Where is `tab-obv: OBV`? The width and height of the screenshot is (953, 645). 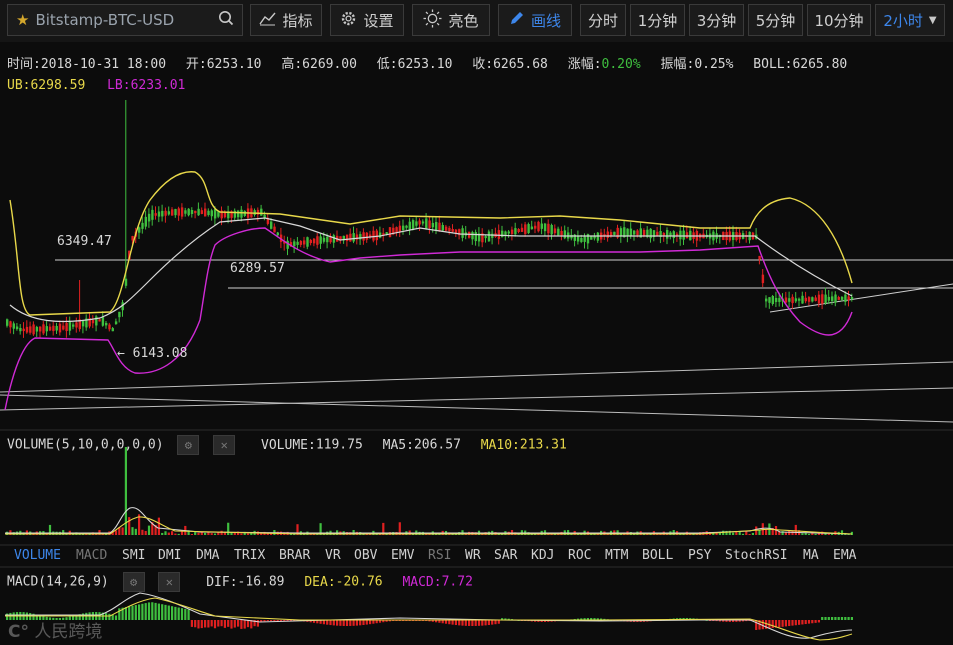
tab-obv: OBV is located at coordinates (365, 555).